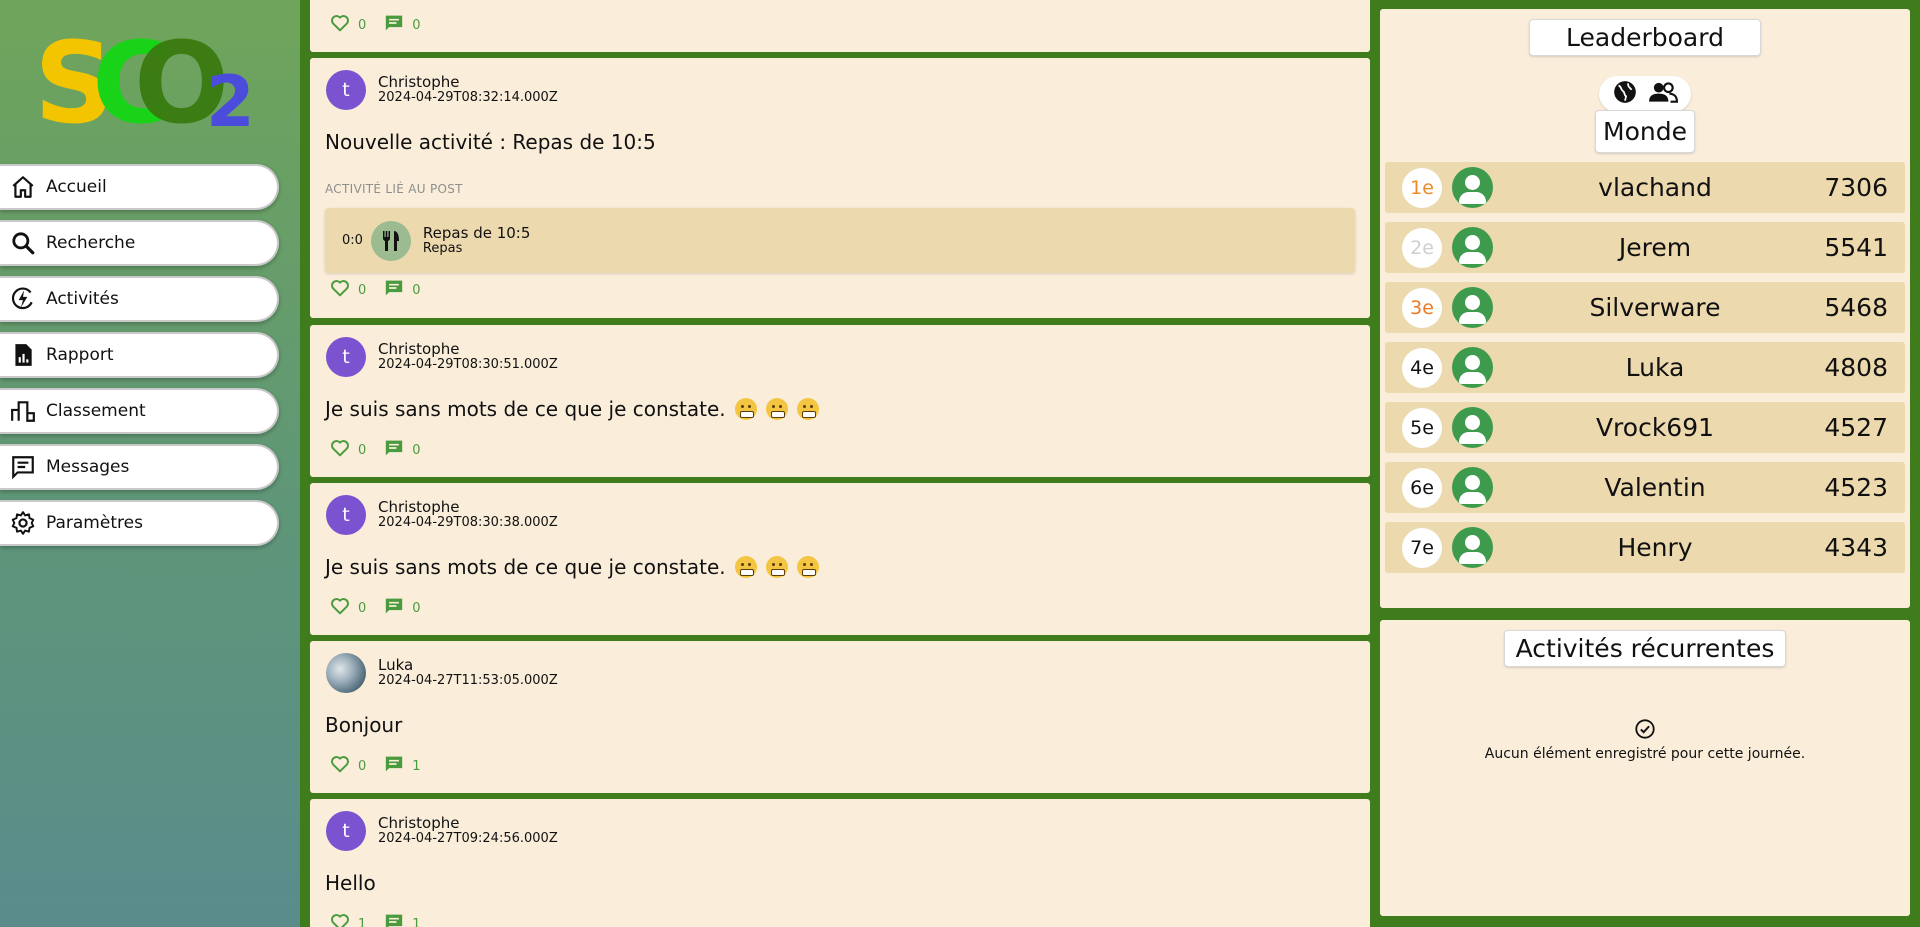 The width and height of the screenshot is (1920, 927). I want to click on sidebar-item-activites: Activités, so click(139, 299).